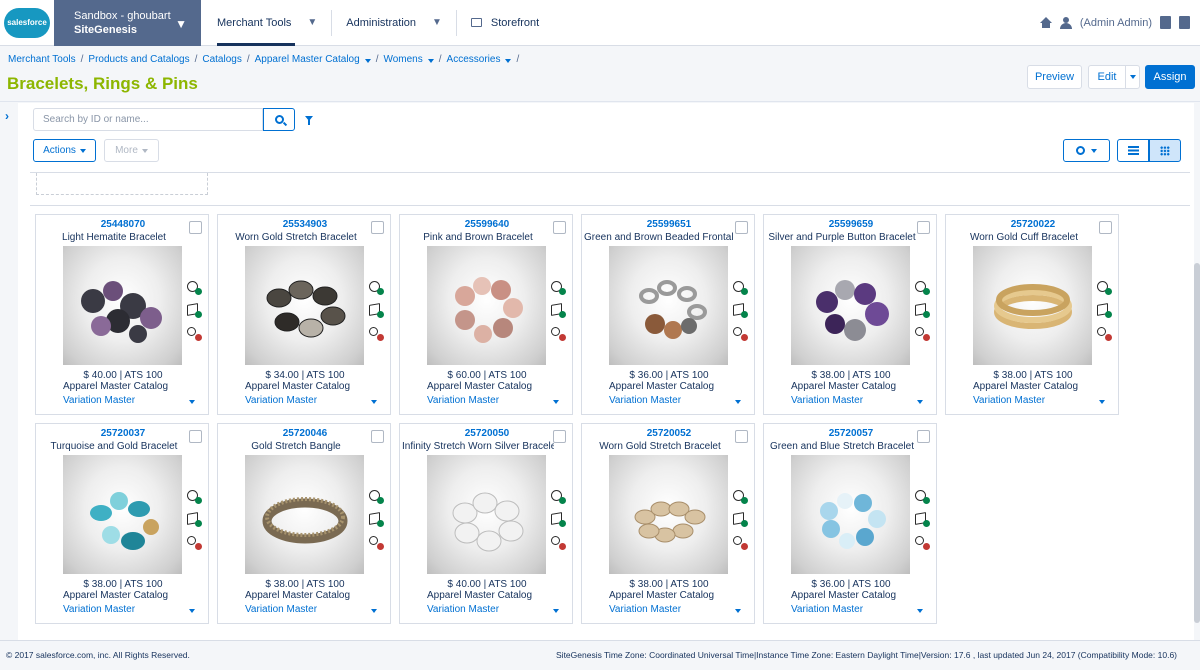  Describe the element at coordinates (402, 59) in the screenshot. I see `crumb-womens: Womens` at that location.